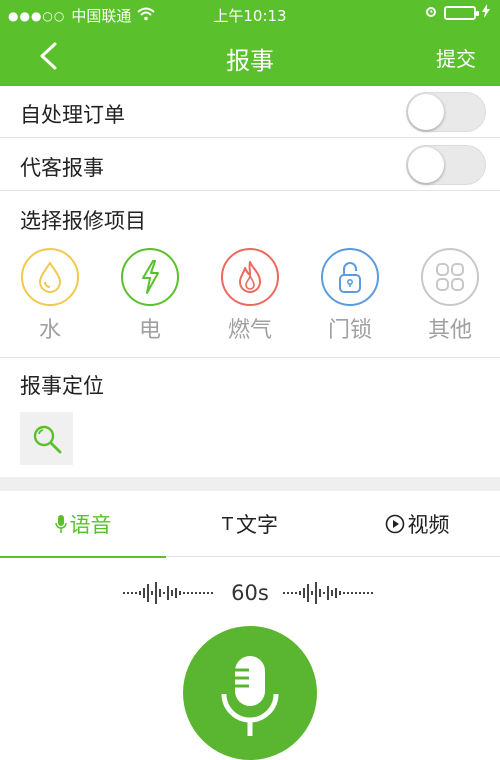 Image resolution: width=500 pixels, height=760 pixels. What do you see at coordinates (327, 593) in the screenshot?
I see `waveform-right-icon` at bounding box center [327, 593].